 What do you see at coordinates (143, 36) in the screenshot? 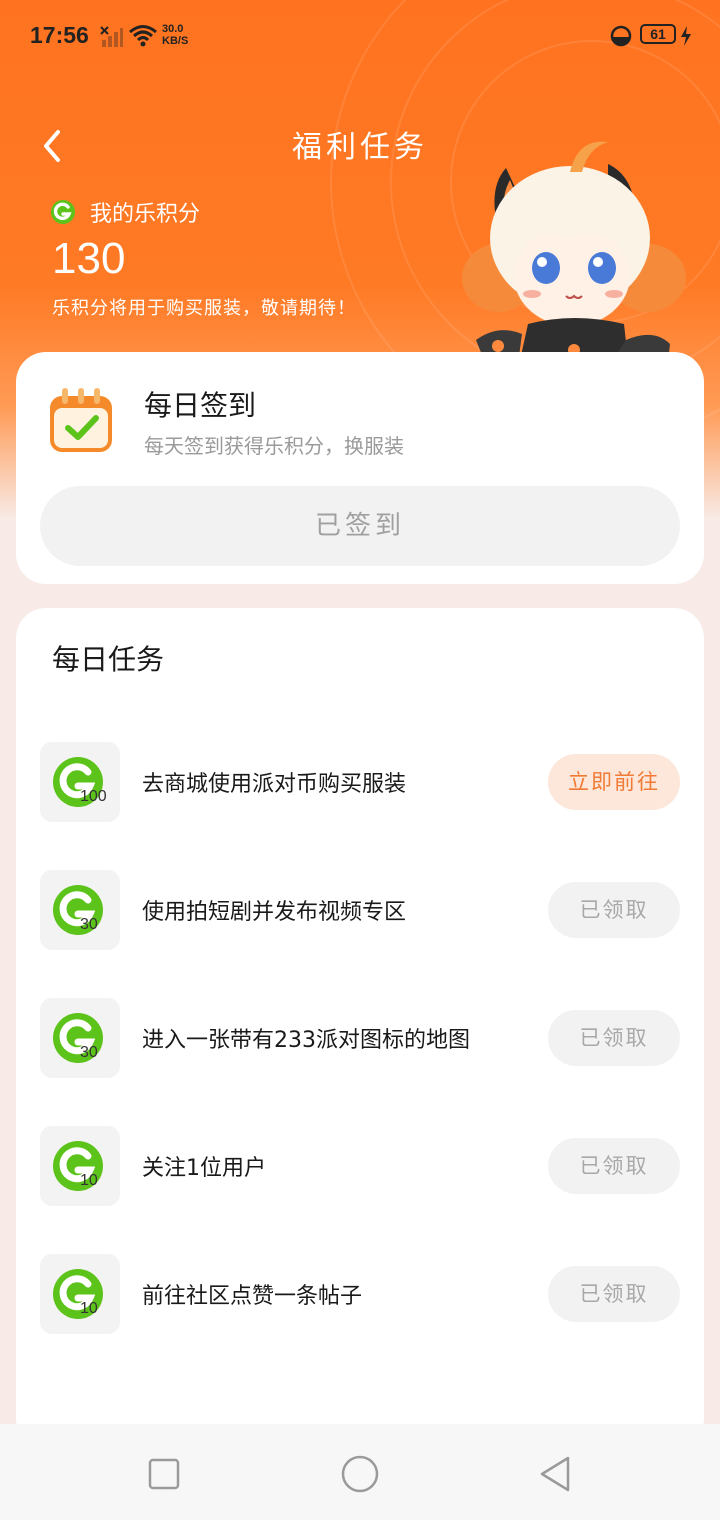
I see `wifi-icon` at bounding box center [143, 36].